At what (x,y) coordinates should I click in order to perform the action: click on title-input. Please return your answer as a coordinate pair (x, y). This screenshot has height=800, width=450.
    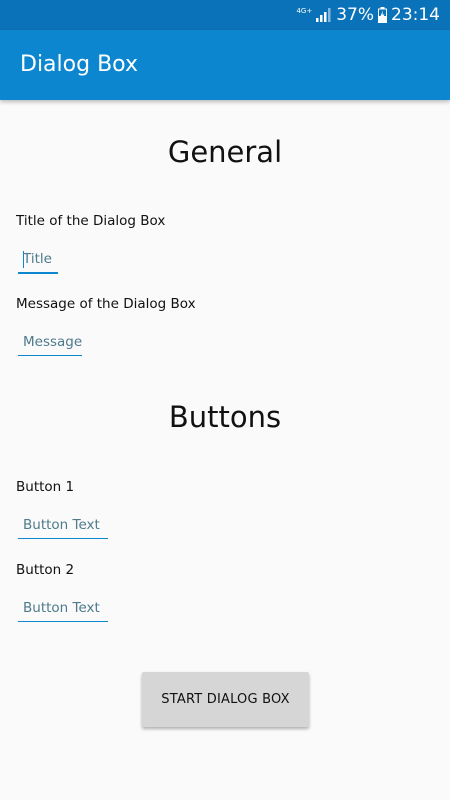
    Looking at the image, I should click on (40, 259).